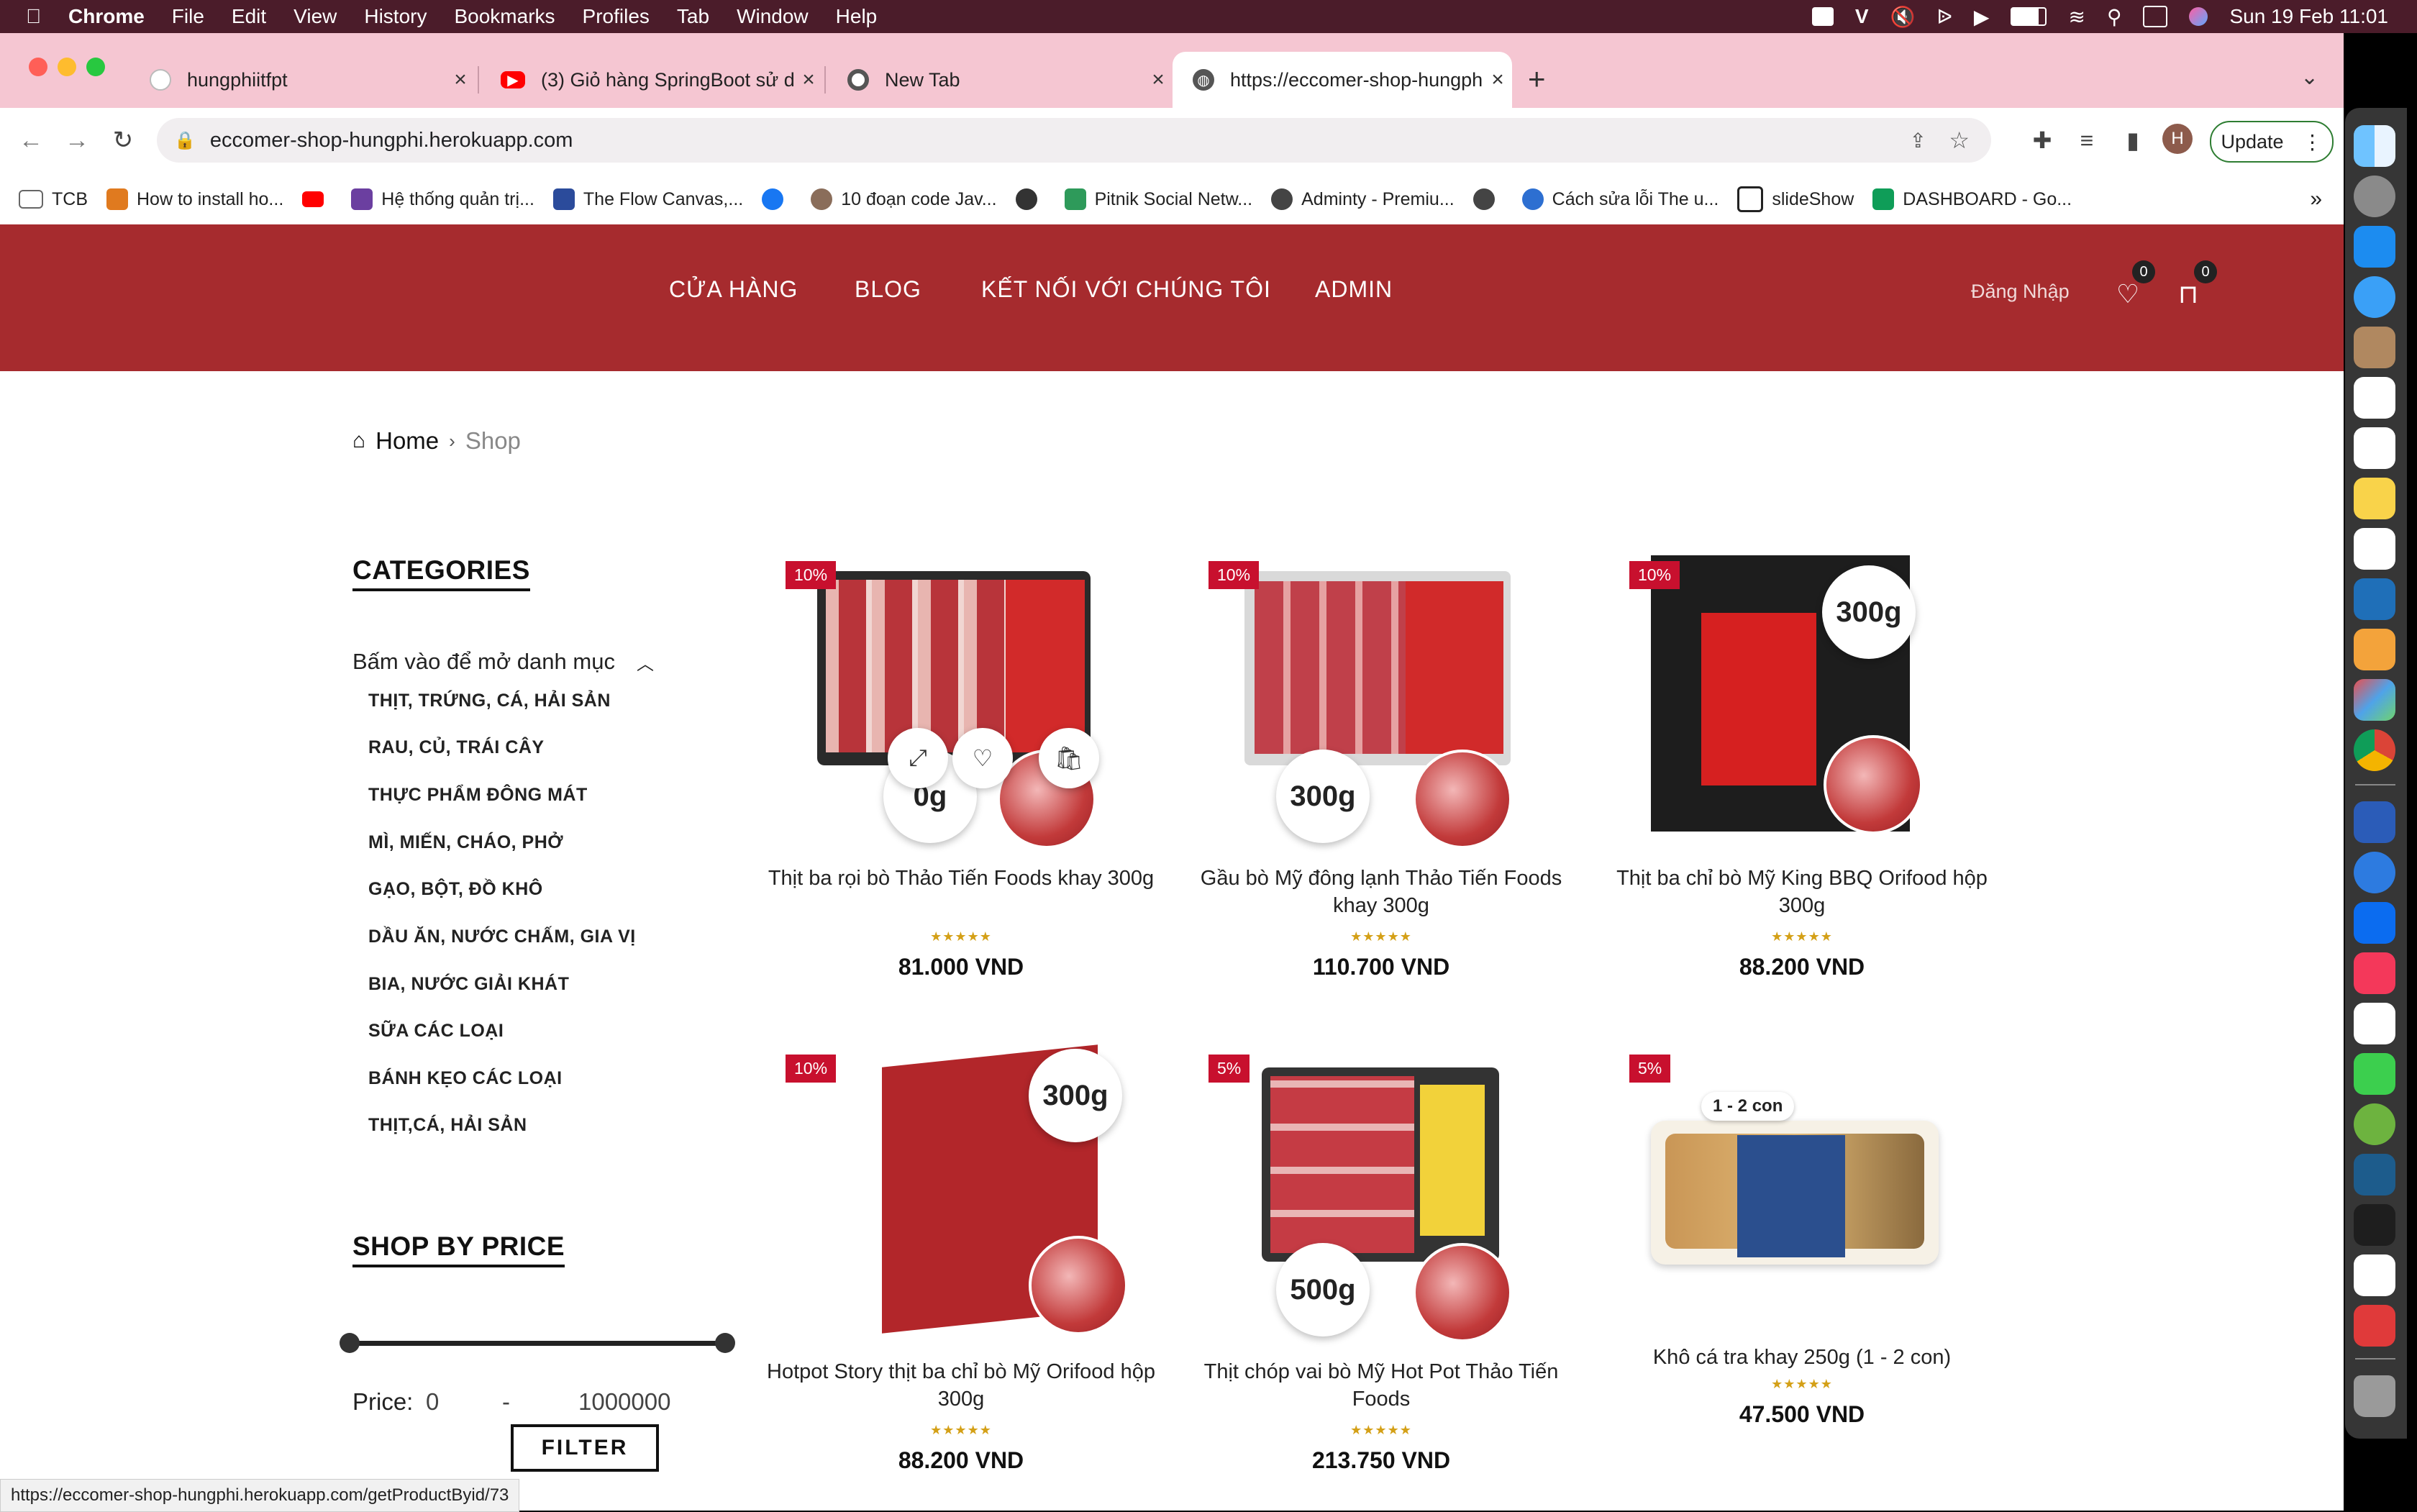 The width and height of the screenshot is (2417, 1512). I want to click on shopping-bag-icon: ⊓, so click(2188, 294).